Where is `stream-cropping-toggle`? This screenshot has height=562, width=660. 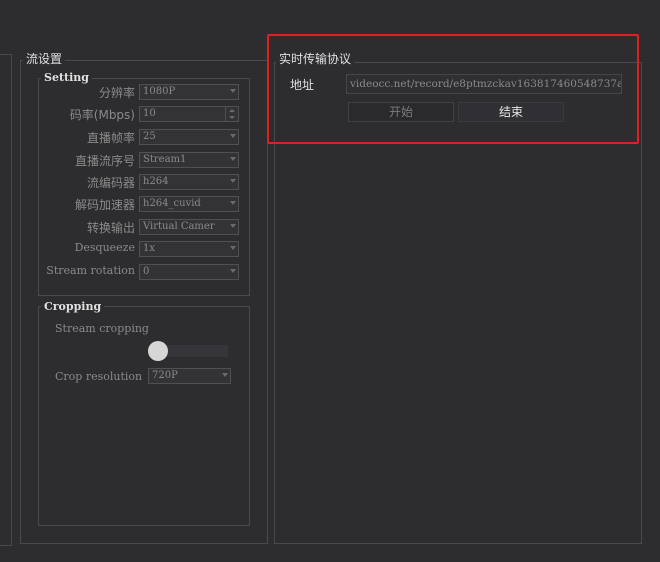
stream-cropping-toggle is located at coordinates (189, 351).